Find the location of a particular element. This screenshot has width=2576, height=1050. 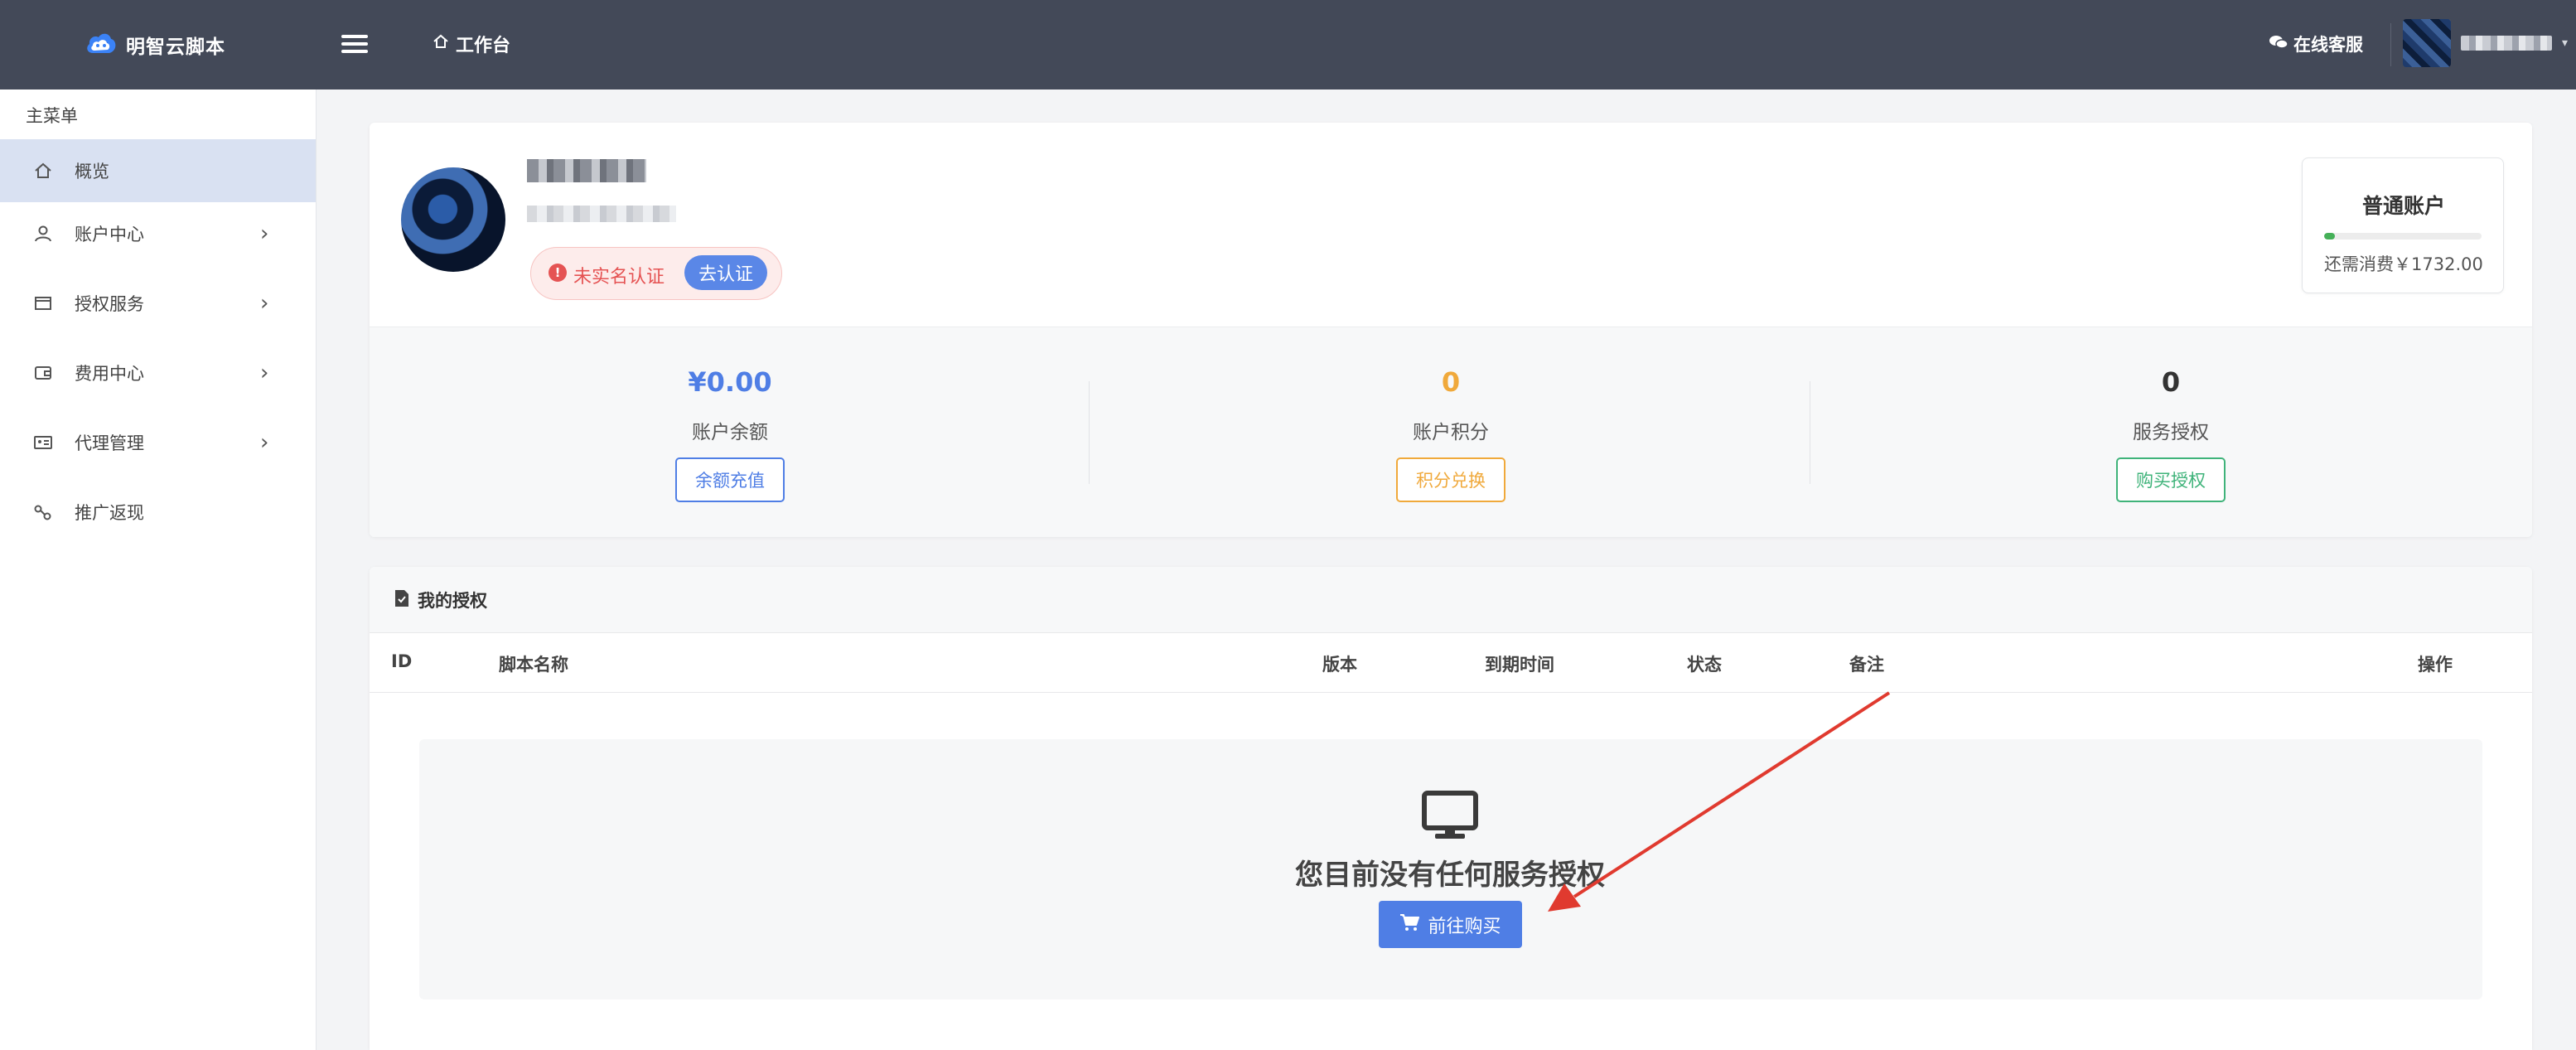

wallet-icon is located at coordinates (43, 373).